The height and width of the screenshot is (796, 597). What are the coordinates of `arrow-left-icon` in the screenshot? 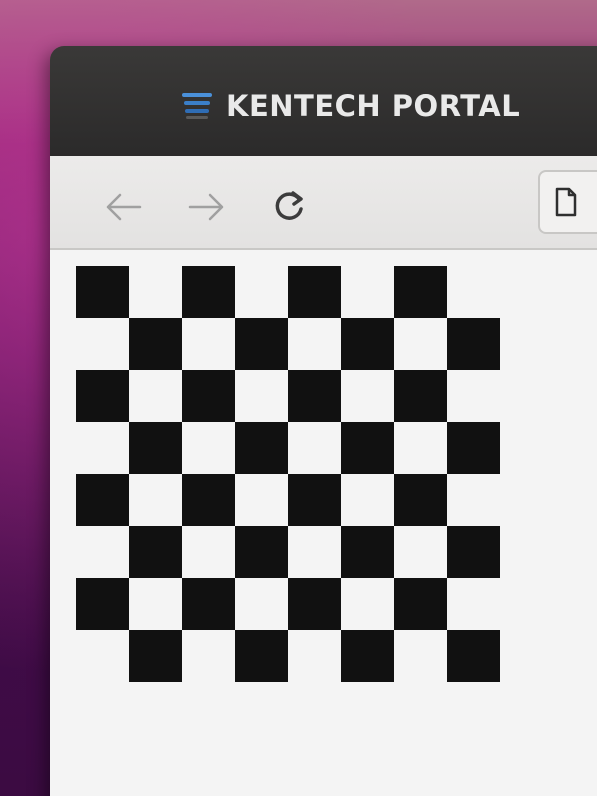 It's located at (124, 207).